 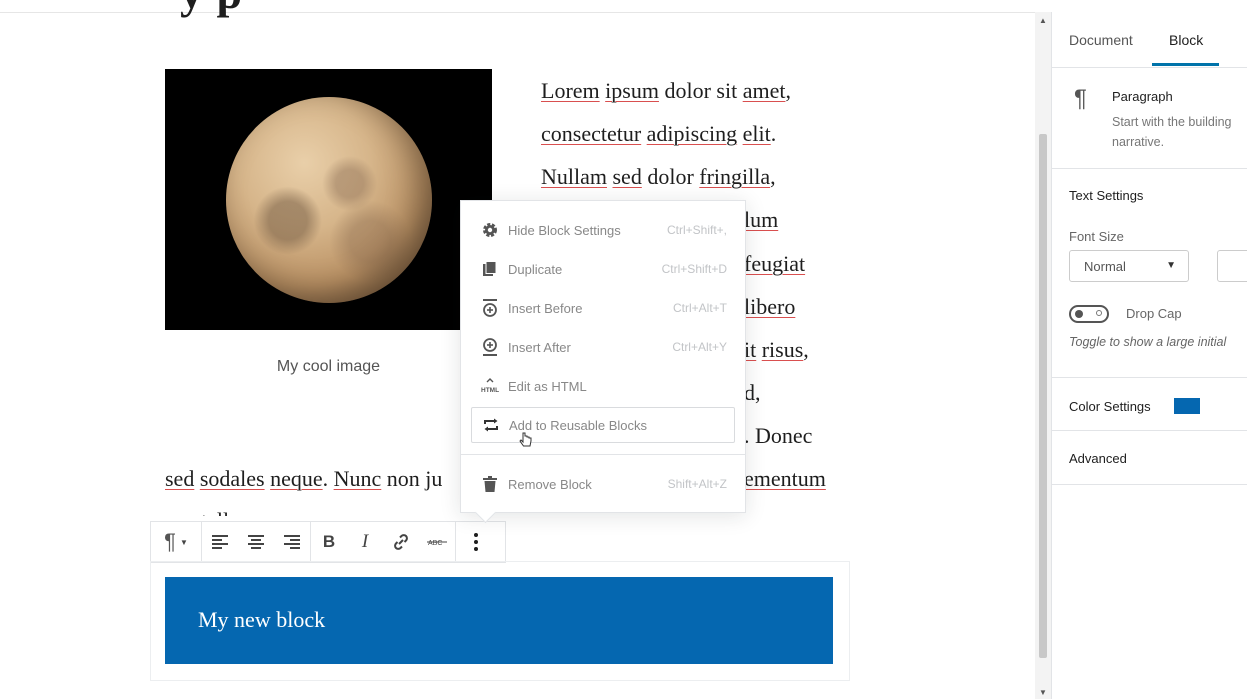 I want to click on link-button, so click(x=401, y=542).